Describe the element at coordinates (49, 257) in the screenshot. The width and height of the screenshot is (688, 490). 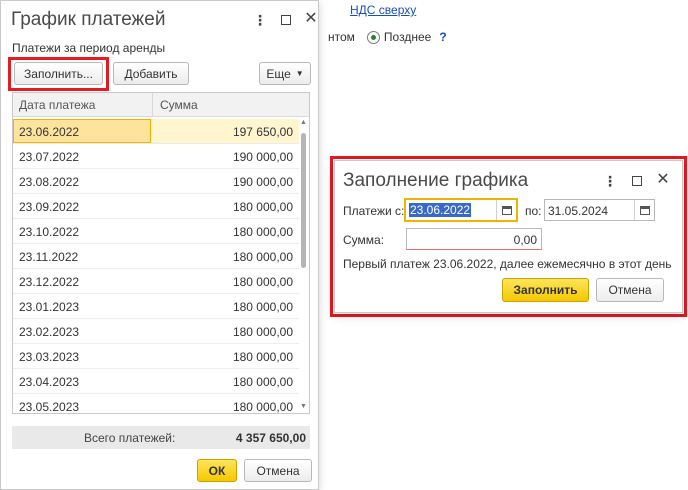
I see `row-date: 23.11.2022` at that location.